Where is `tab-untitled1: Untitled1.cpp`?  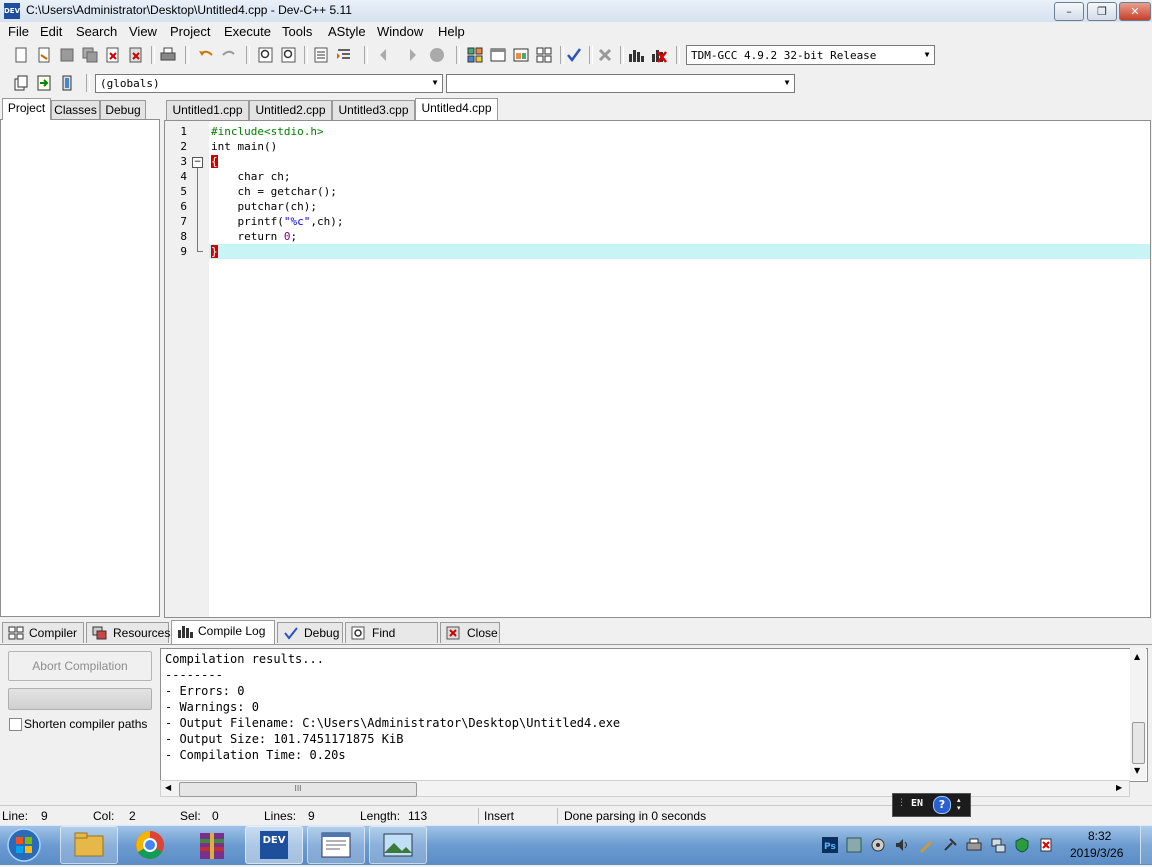 tab-untitled1: Untitled1.cpp is located at coordinates (207, 110).